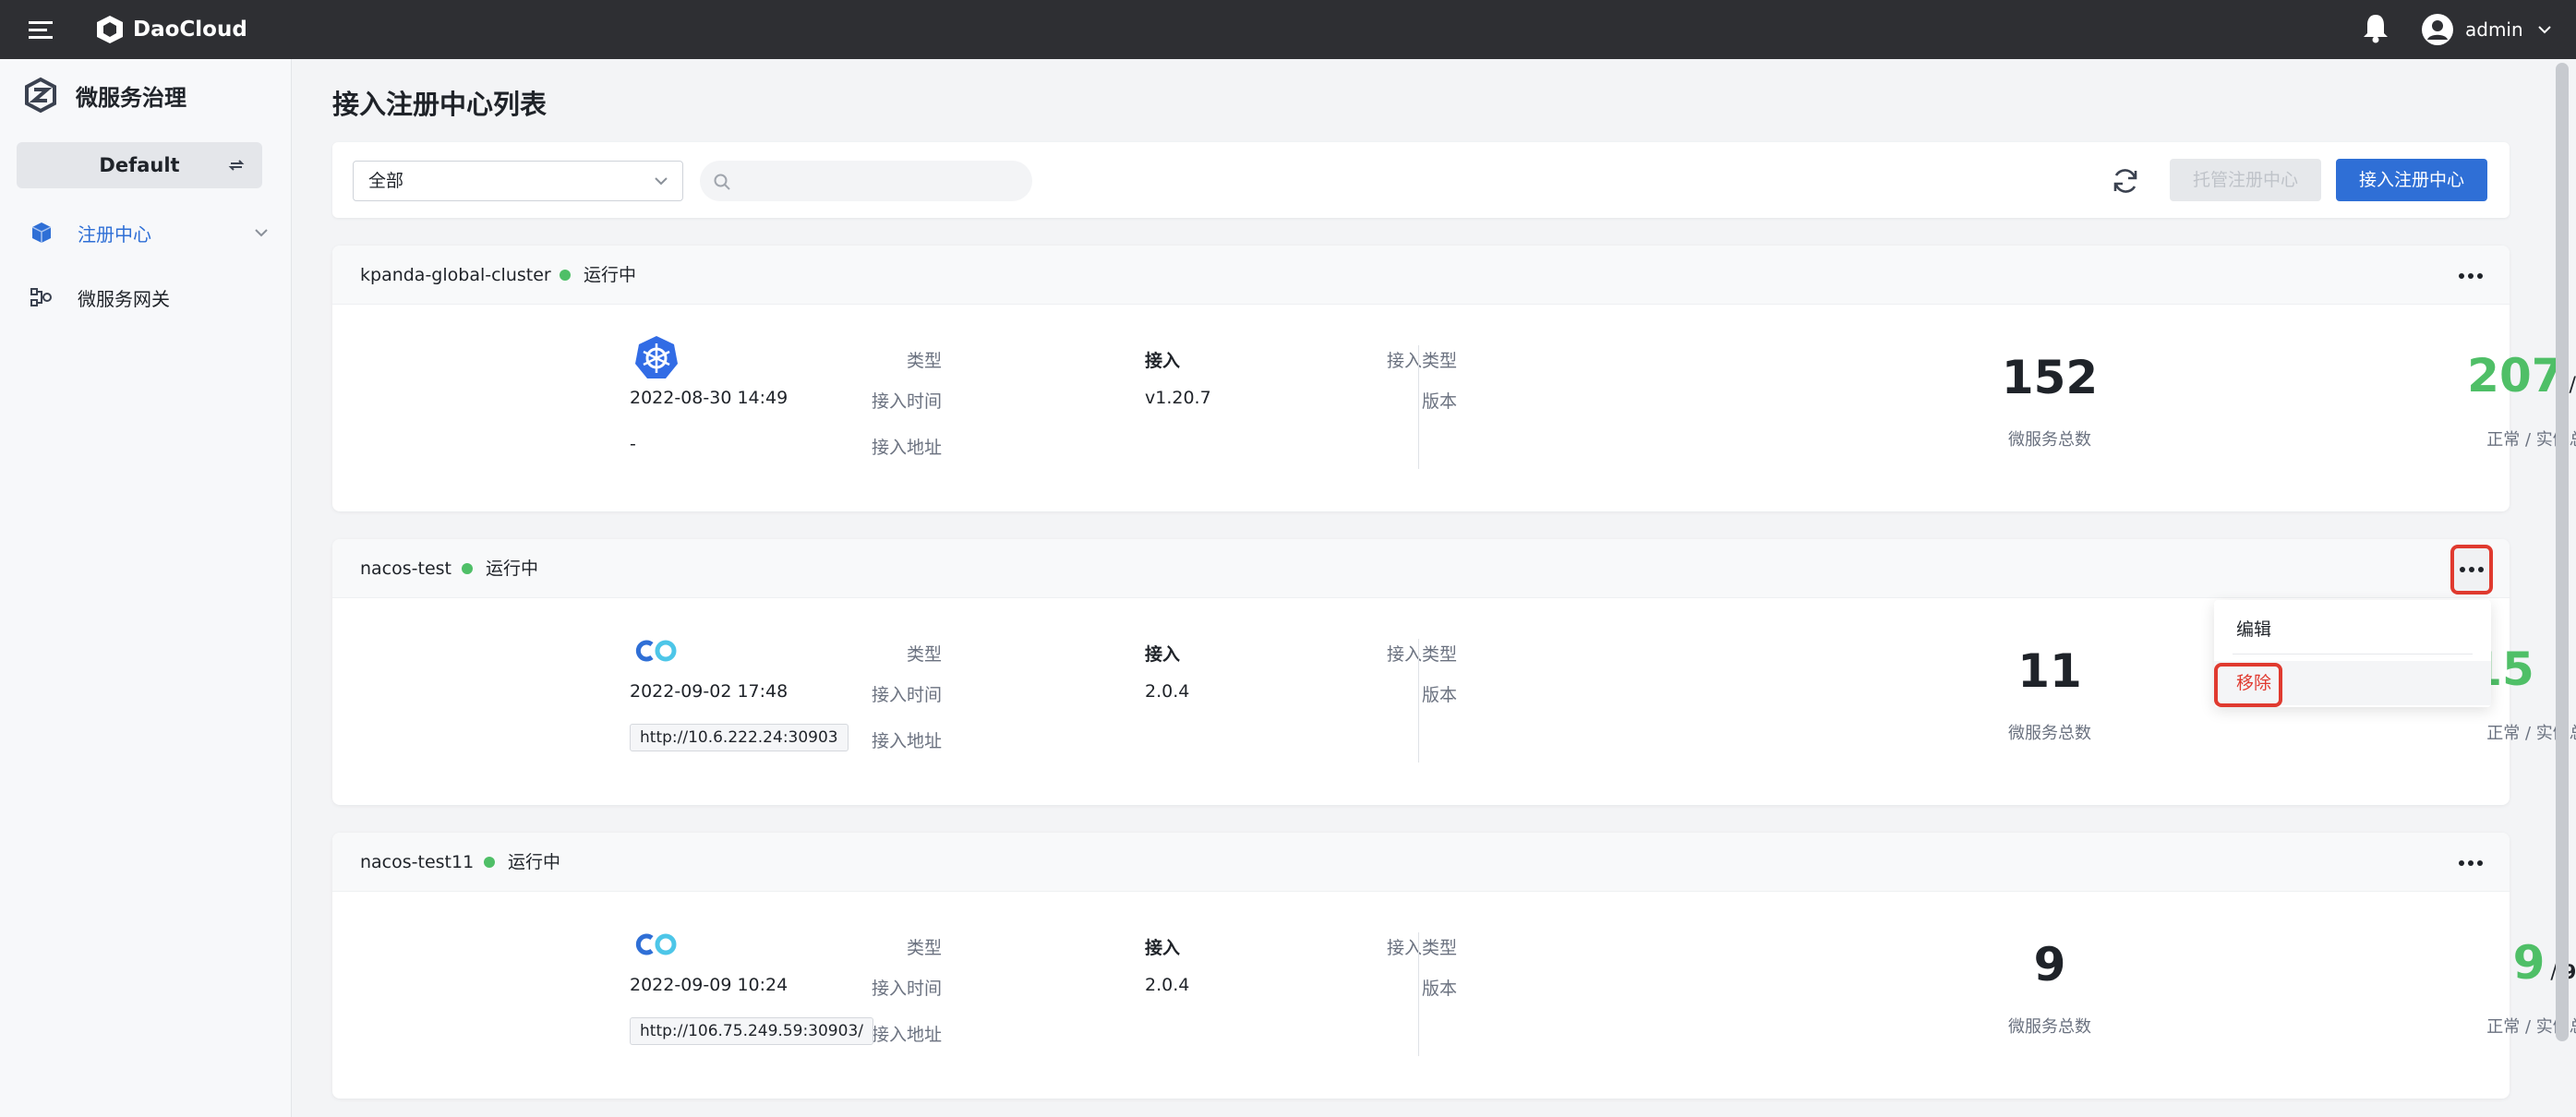 This screenshot has width=2576, height=1117. What do you see at coordinates (190, 30) in the screenshot?
I see `brand-name: DaoCloud` at bounding box center [190, 30].